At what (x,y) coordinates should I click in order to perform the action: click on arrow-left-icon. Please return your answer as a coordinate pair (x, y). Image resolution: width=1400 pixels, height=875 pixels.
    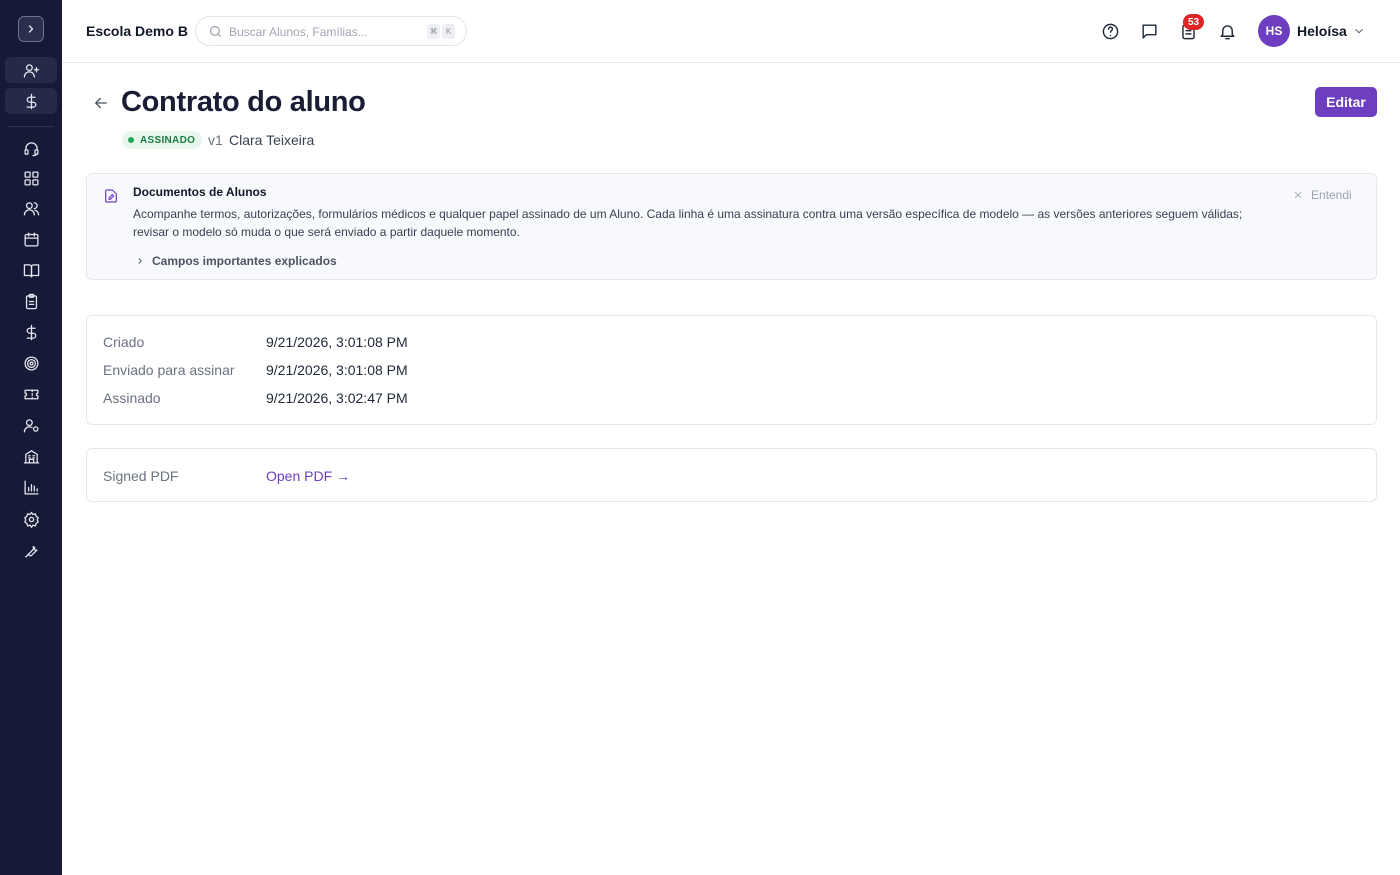
    Looking at the image, I should click on (101, 103).